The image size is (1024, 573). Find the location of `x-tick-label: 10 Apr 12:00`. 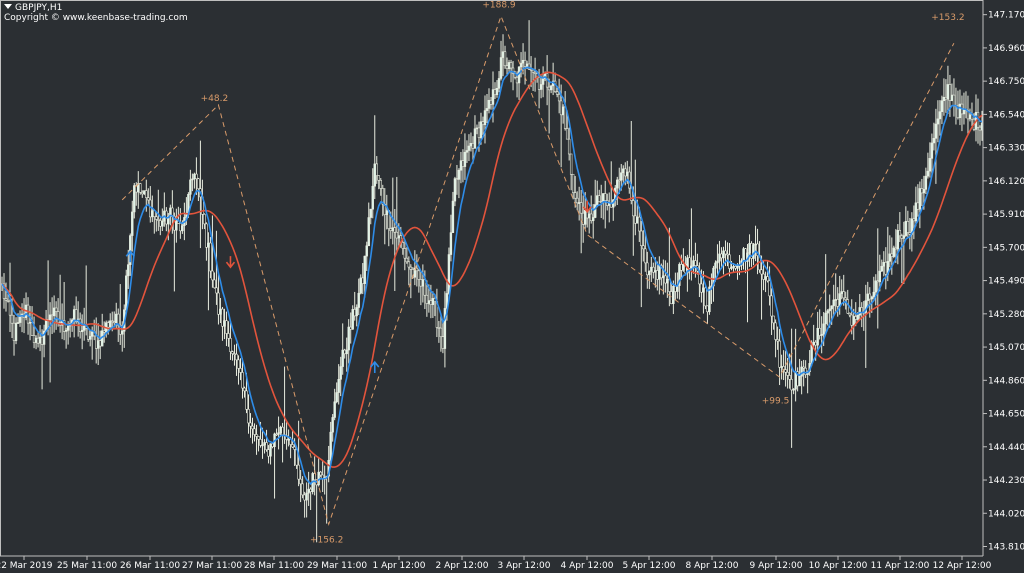

x-tick-label: 10 Apr 12:00 is located at coordinates (838, 566).